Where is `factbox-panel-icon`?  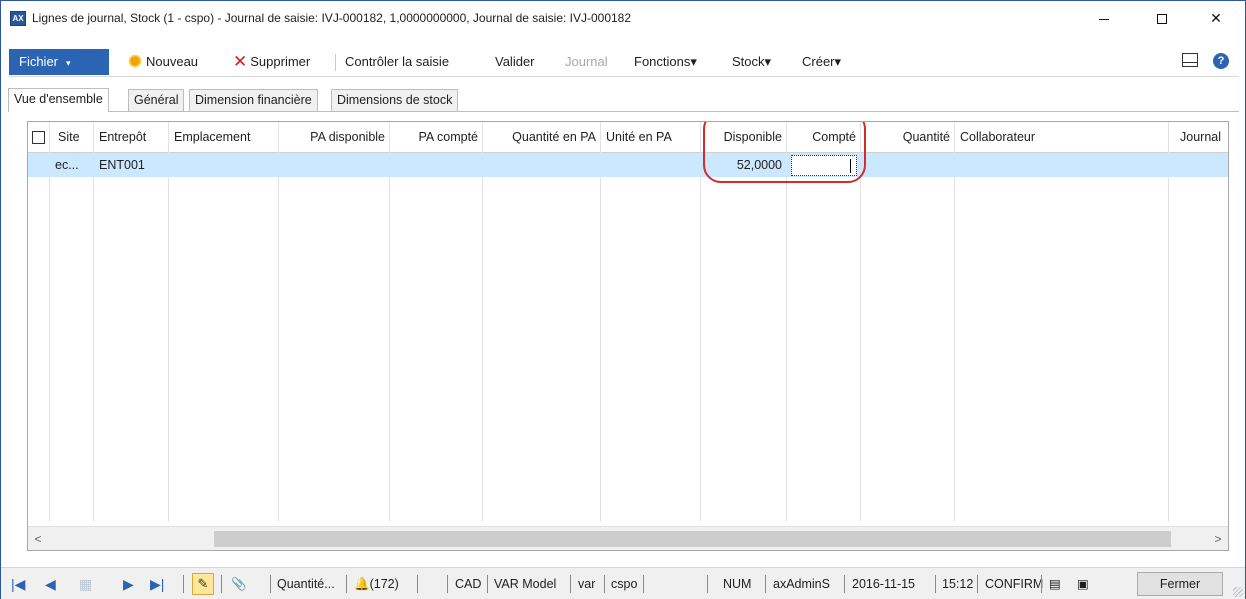
factbox-panel-icon is located at coordinates (1190, 60).